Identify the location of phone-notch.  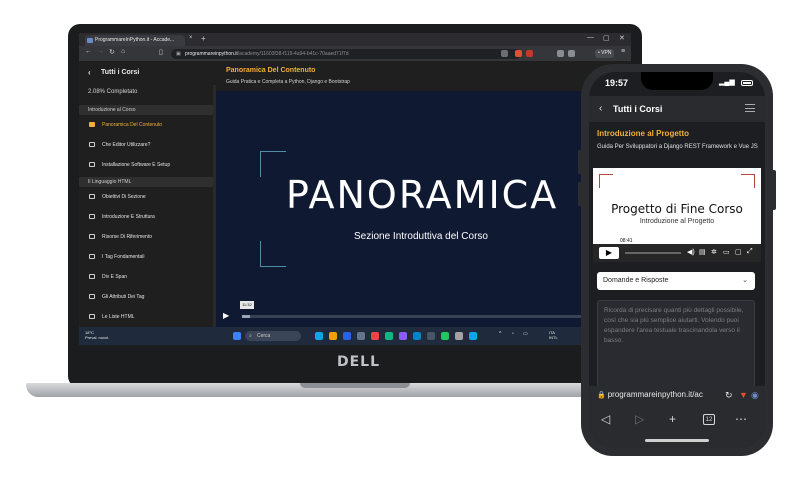
(677, 81).